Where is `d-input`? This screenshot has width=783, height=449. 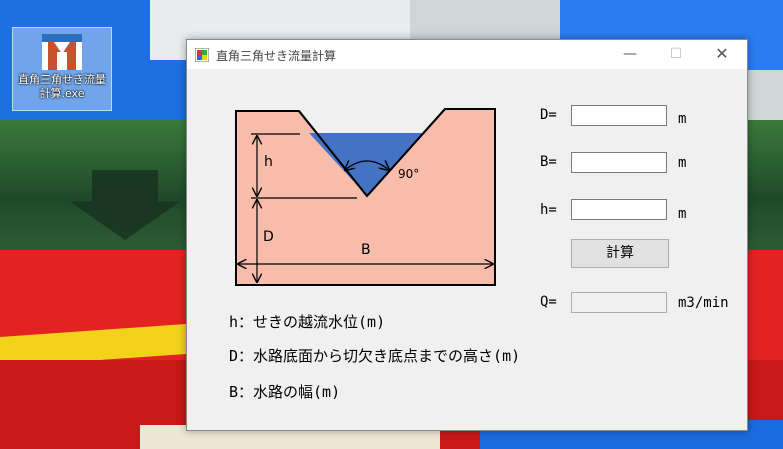
d-input is located at coordinates (619, 115).